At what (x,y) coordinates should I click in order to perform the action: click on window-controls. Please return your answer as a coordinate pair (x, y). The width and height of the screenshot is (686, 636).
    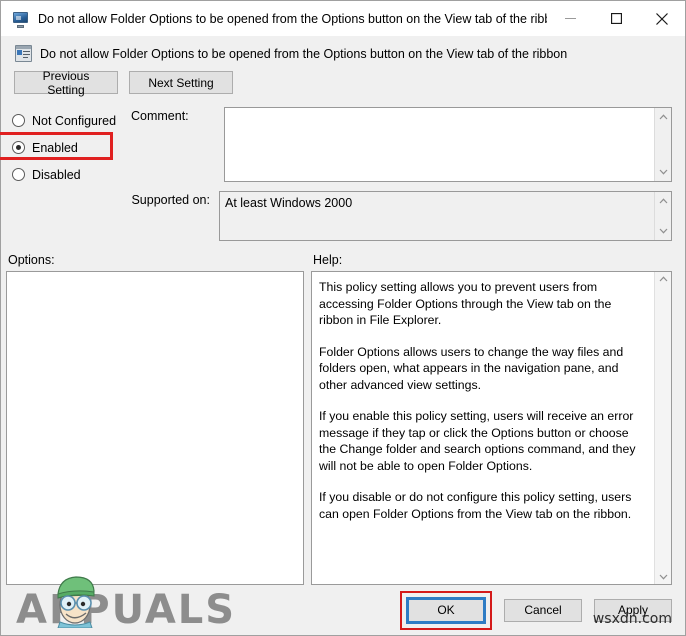
    Looking at the image, I should click on (616, 18).